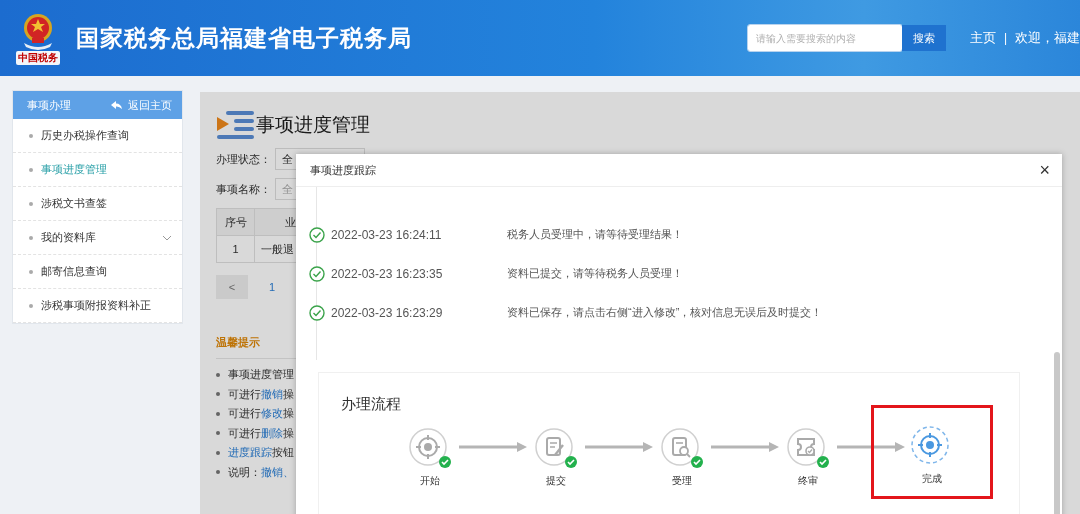  What do you see at coordinates (595, 273) in the screenshot?
I see `timeline-message: 资料已提交，请等待税务人员受理！` at bounding box center [595, 273].